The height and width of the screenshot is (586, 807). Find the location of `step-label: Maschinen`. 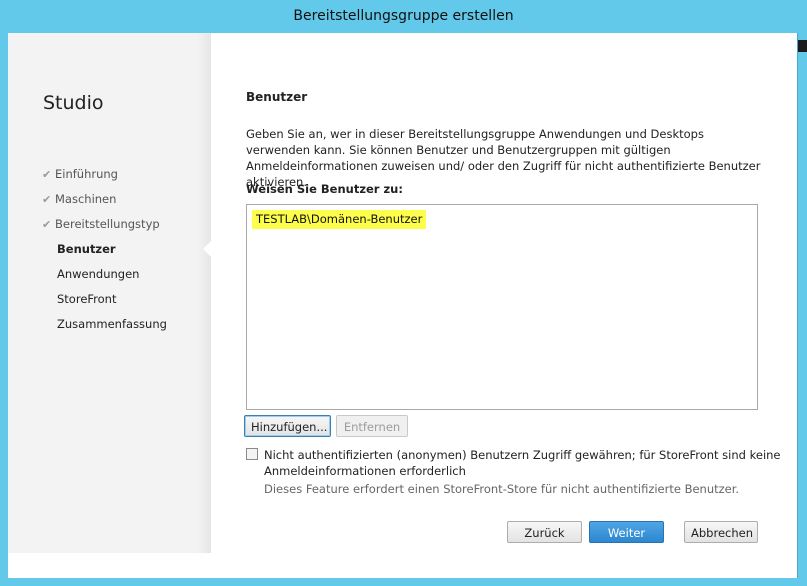

step-label: Maschinen is located at coordinates (86, 199).